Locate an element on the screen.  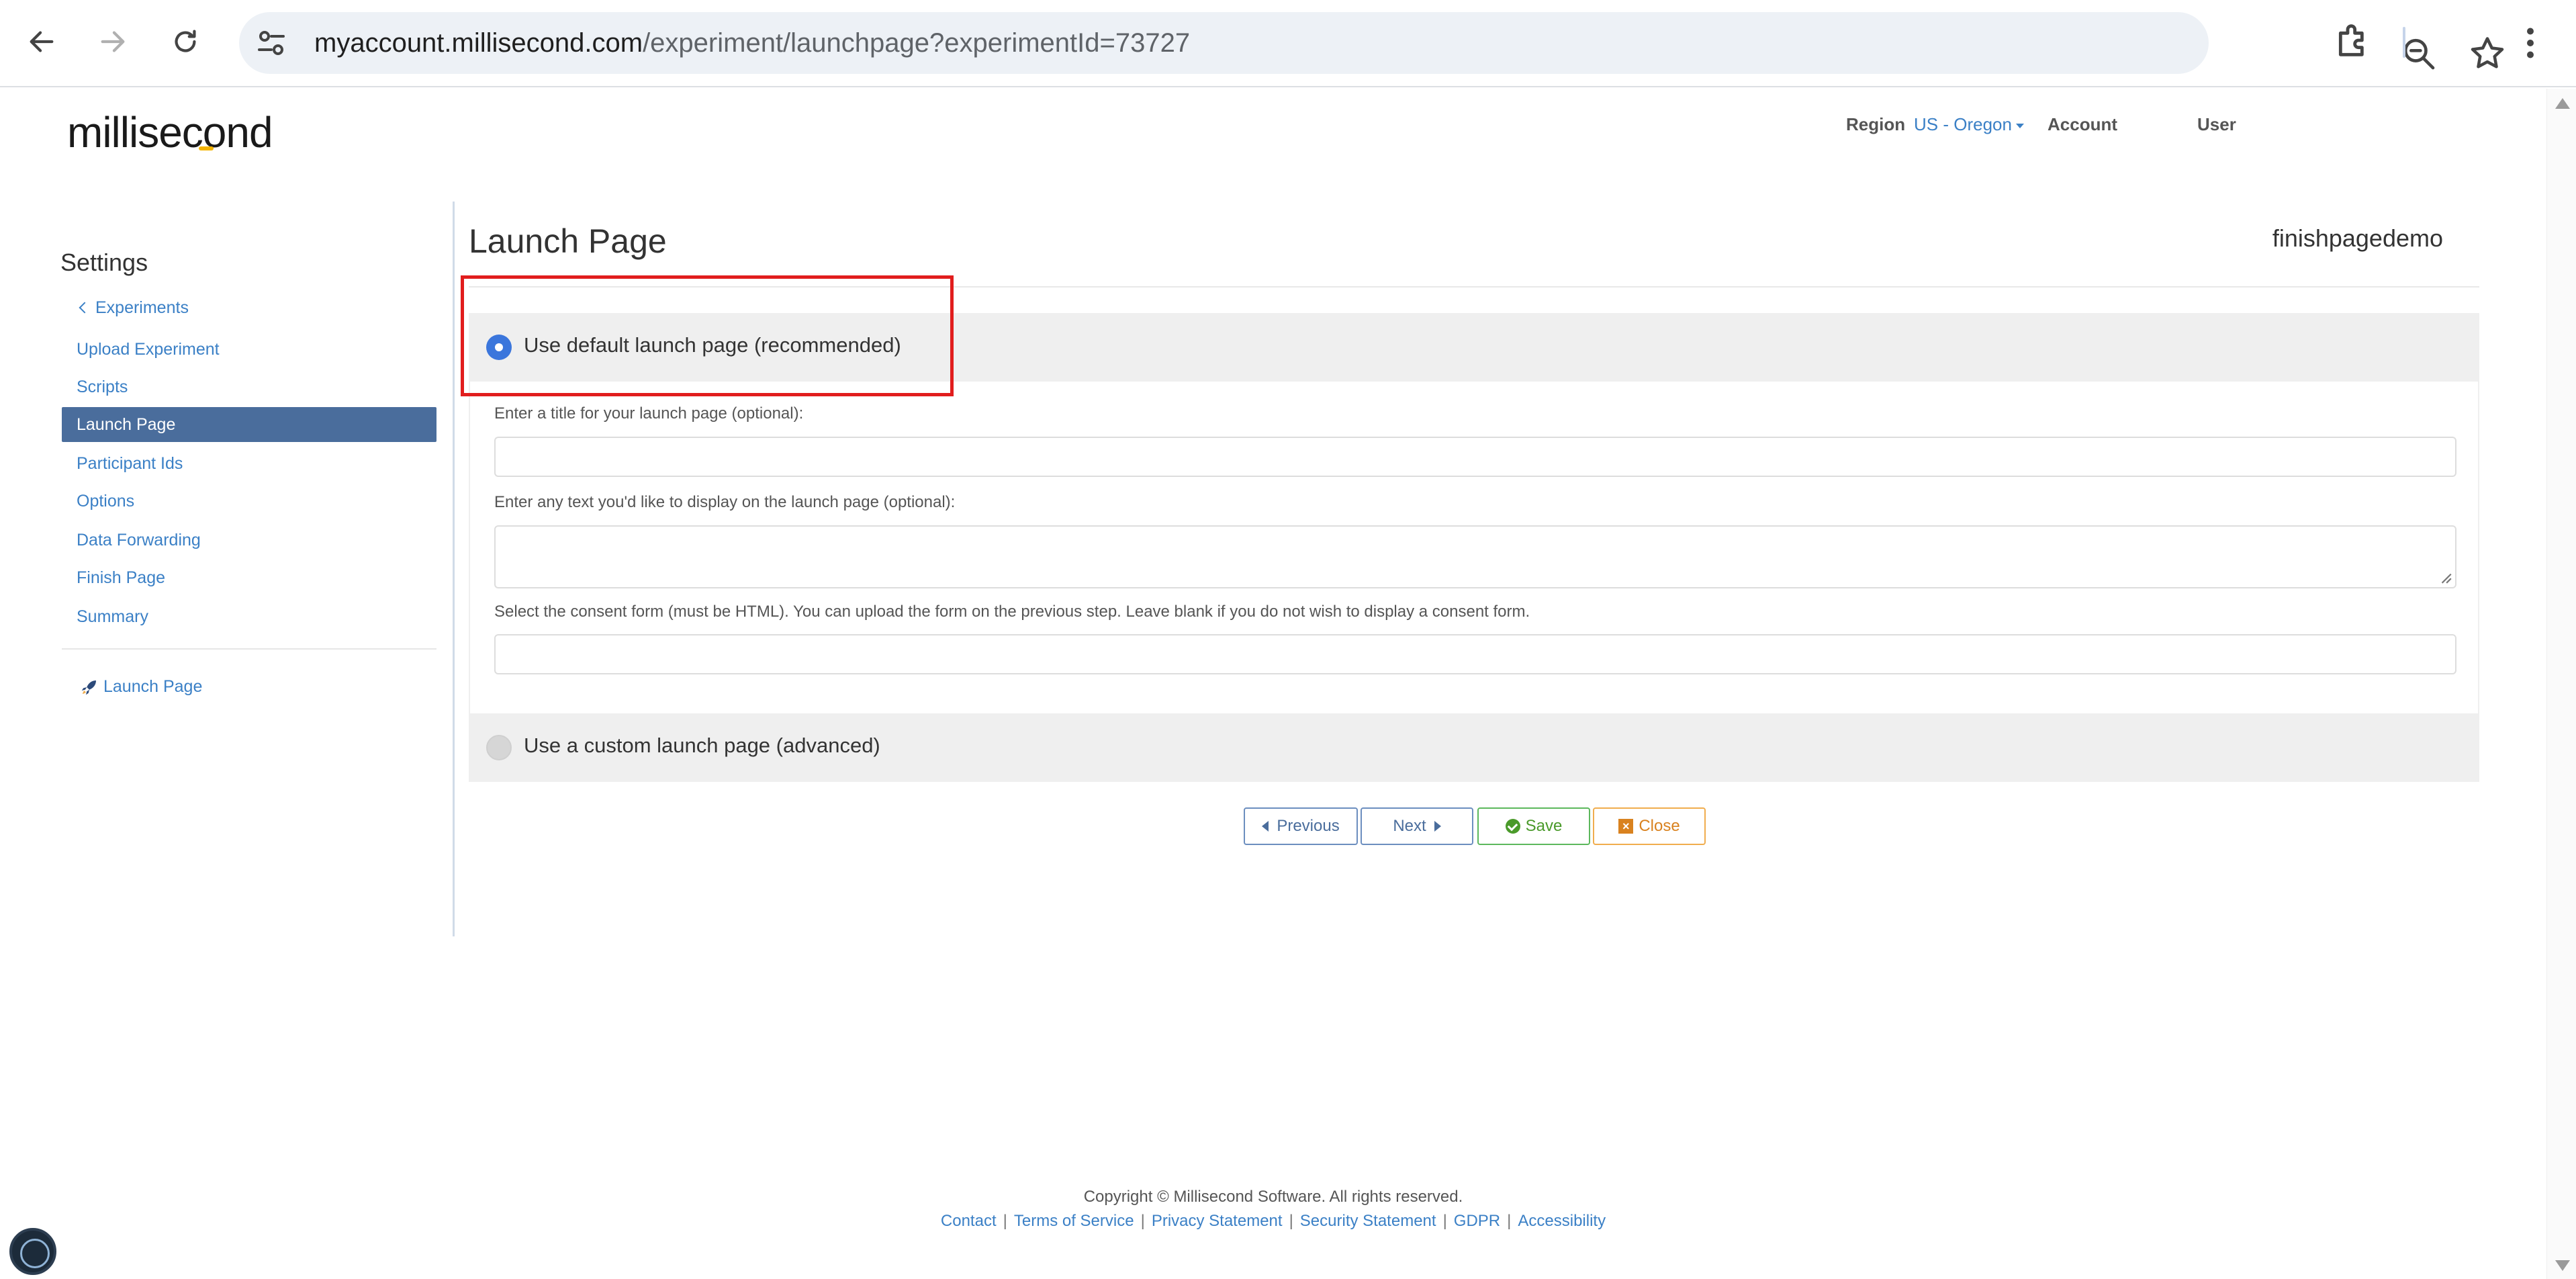
footer-privacy-link: Privacy Statement is located at coordinates (1217, 1221).